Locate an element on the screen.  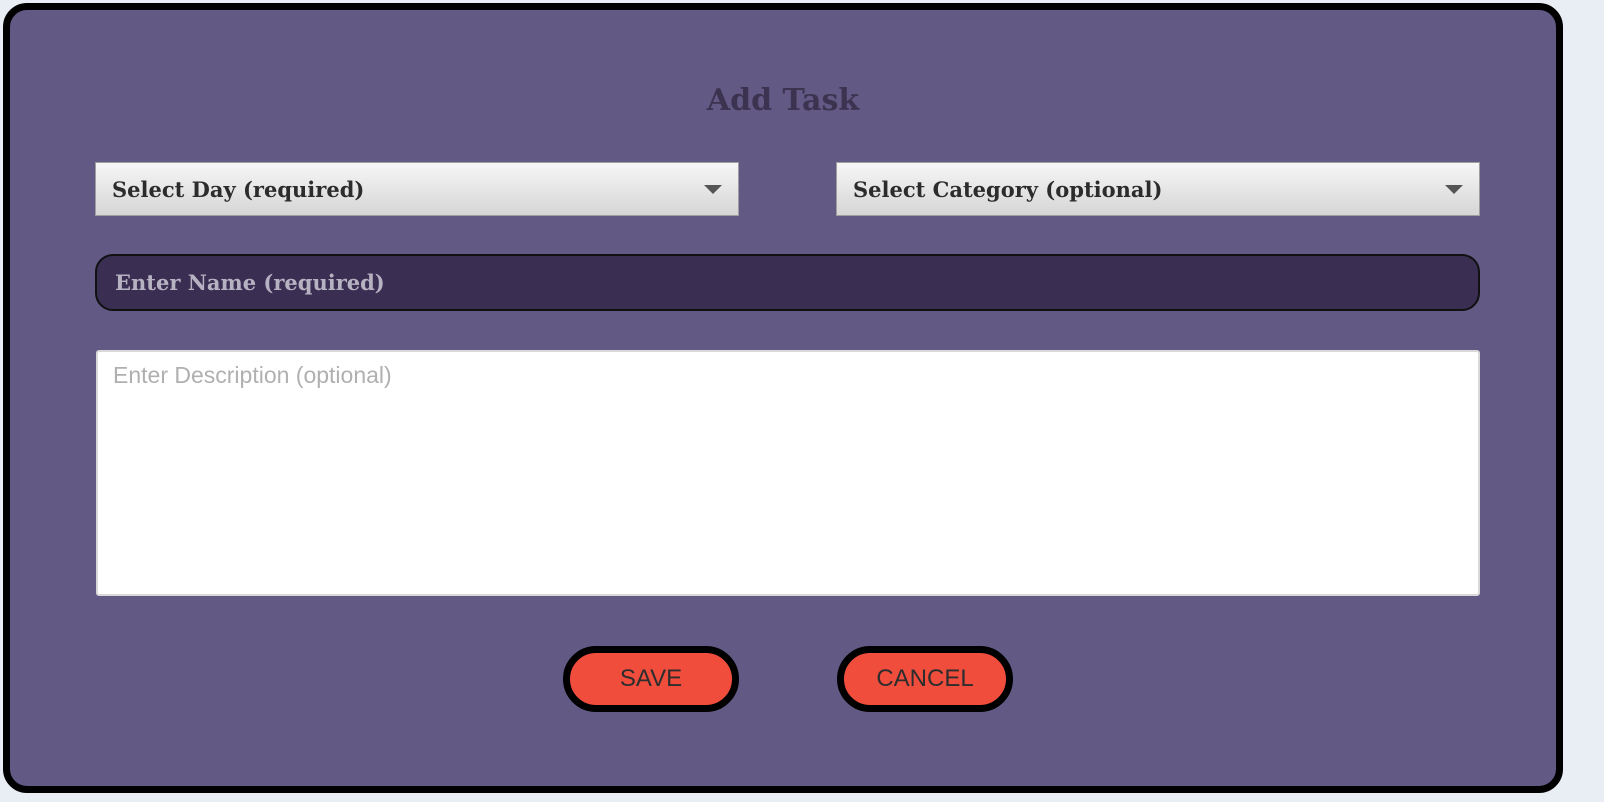
category-select: Select Category (optional) is located at coordinates (1158, 189).